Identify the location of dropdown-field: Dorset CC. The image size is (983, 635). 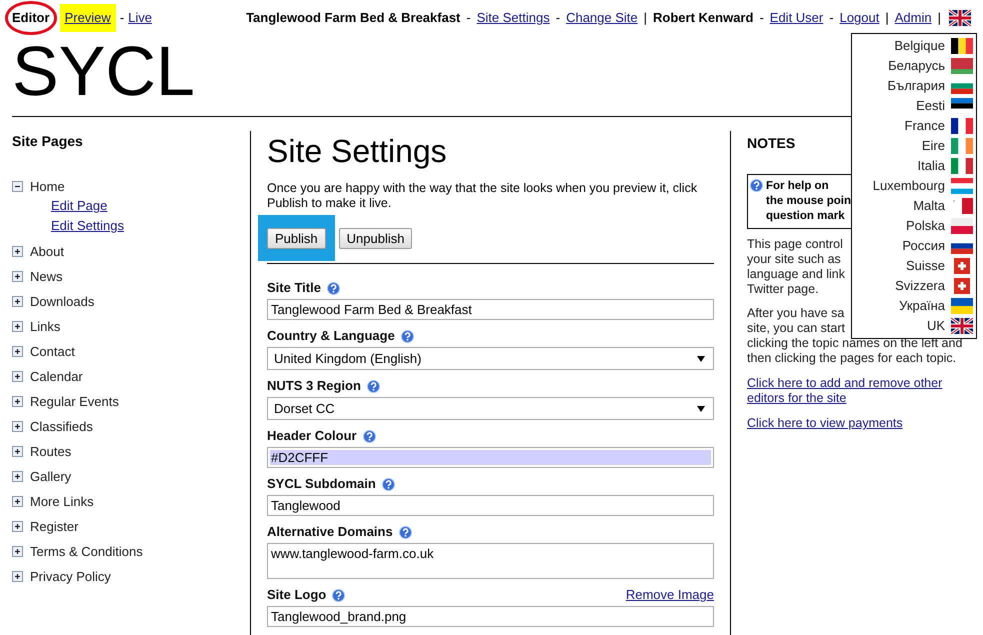
(490, 408).